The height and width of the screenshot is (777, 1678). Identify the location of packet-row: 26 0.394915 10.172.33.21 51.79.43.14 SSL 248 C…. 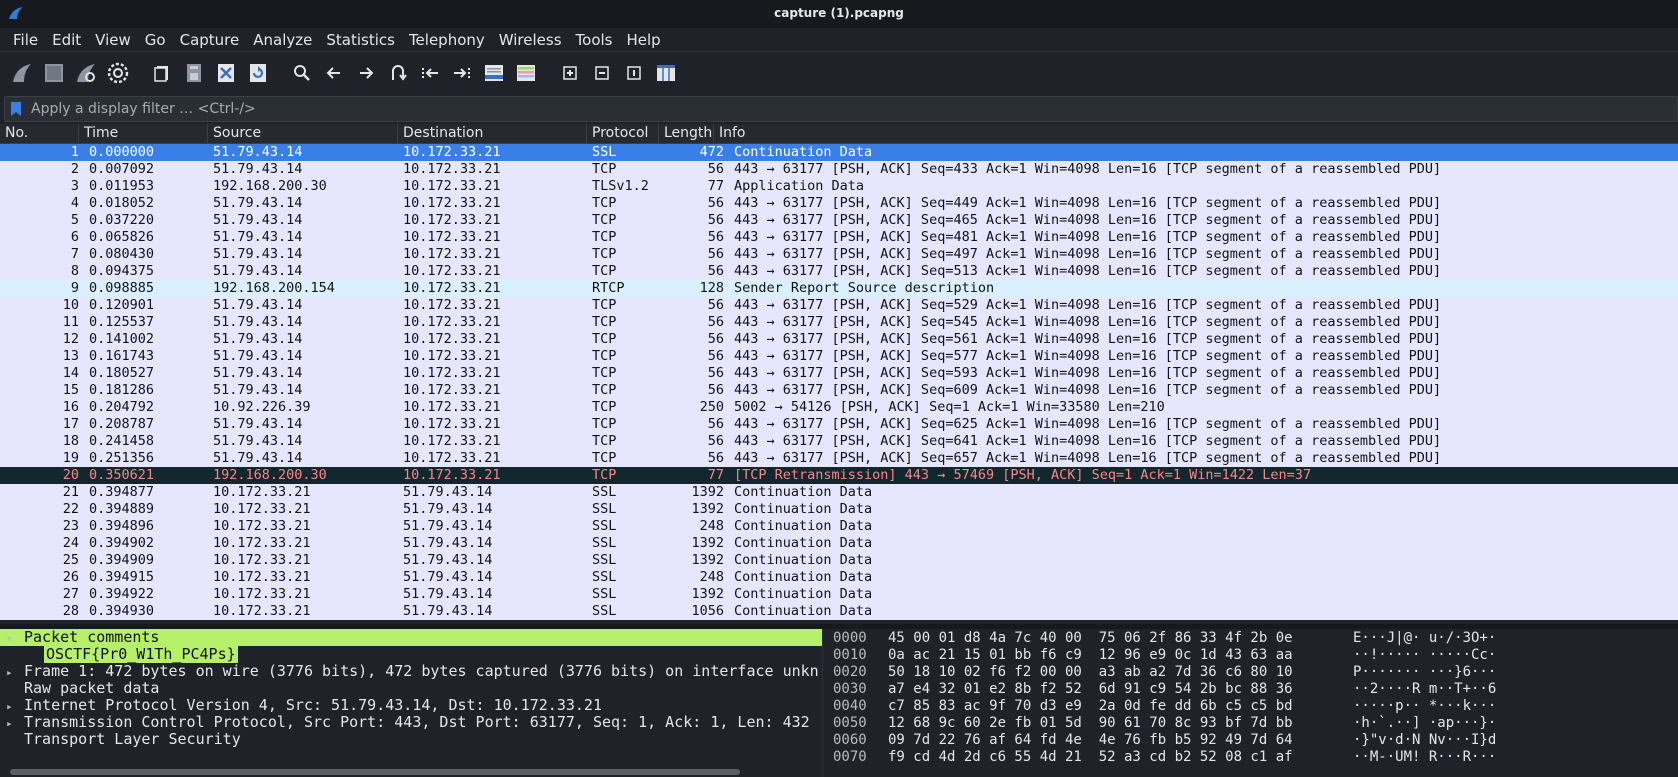
(839, 577).